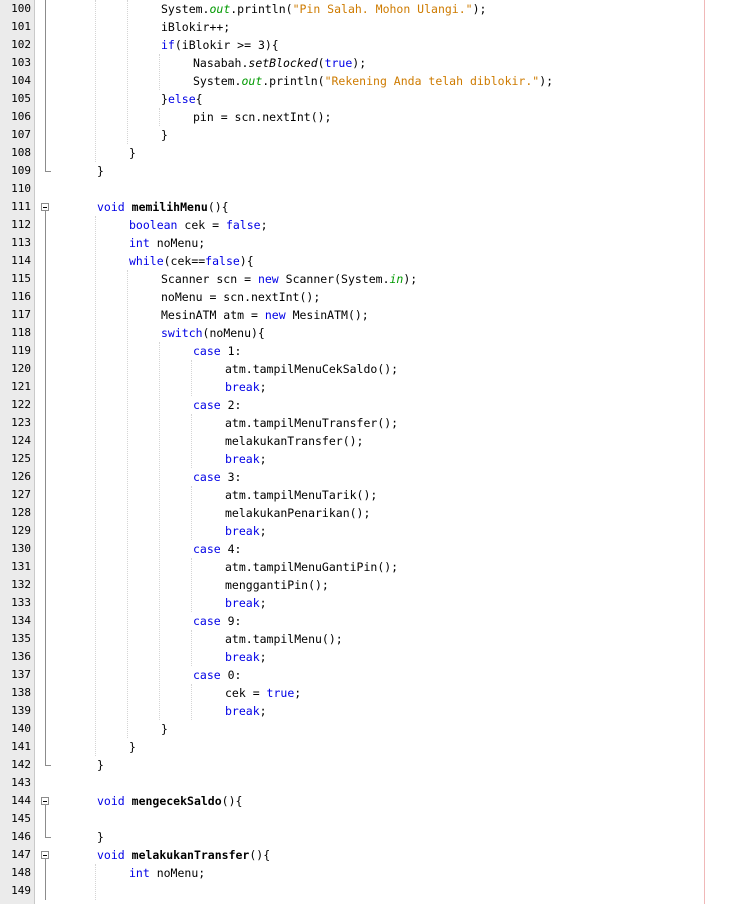  What do you see at coordinates (183, 855) in the screenshot?
I see `code-text: void melakukanTransfer(){` at bounding box center [183, 855].